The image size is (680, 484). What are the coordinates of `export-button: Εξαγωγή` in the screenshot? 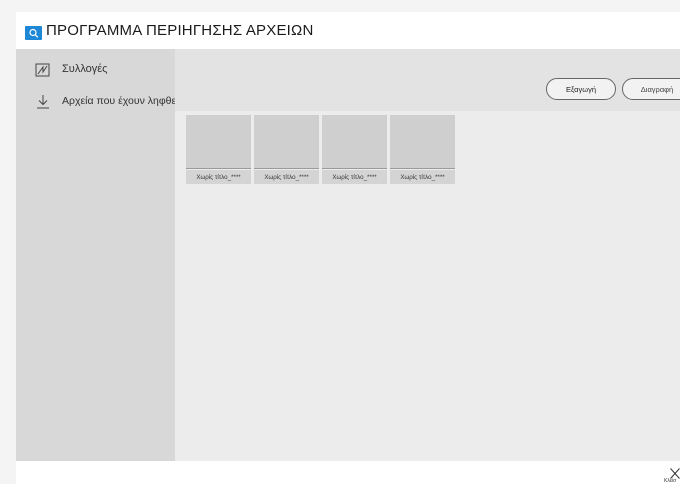 It's located at (581, 89).